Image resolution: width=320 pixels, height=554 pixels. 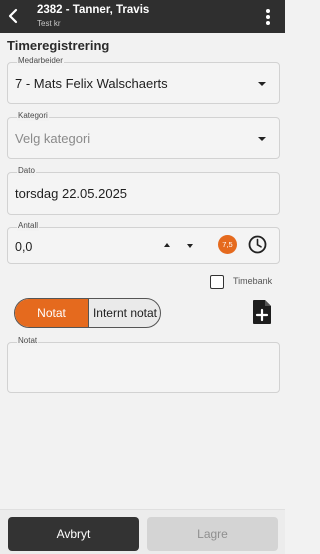 What do you see at coordinates (167, 245) in the screenshot?
I see `increment-arrow-icon` at bounding box center [167, 245].